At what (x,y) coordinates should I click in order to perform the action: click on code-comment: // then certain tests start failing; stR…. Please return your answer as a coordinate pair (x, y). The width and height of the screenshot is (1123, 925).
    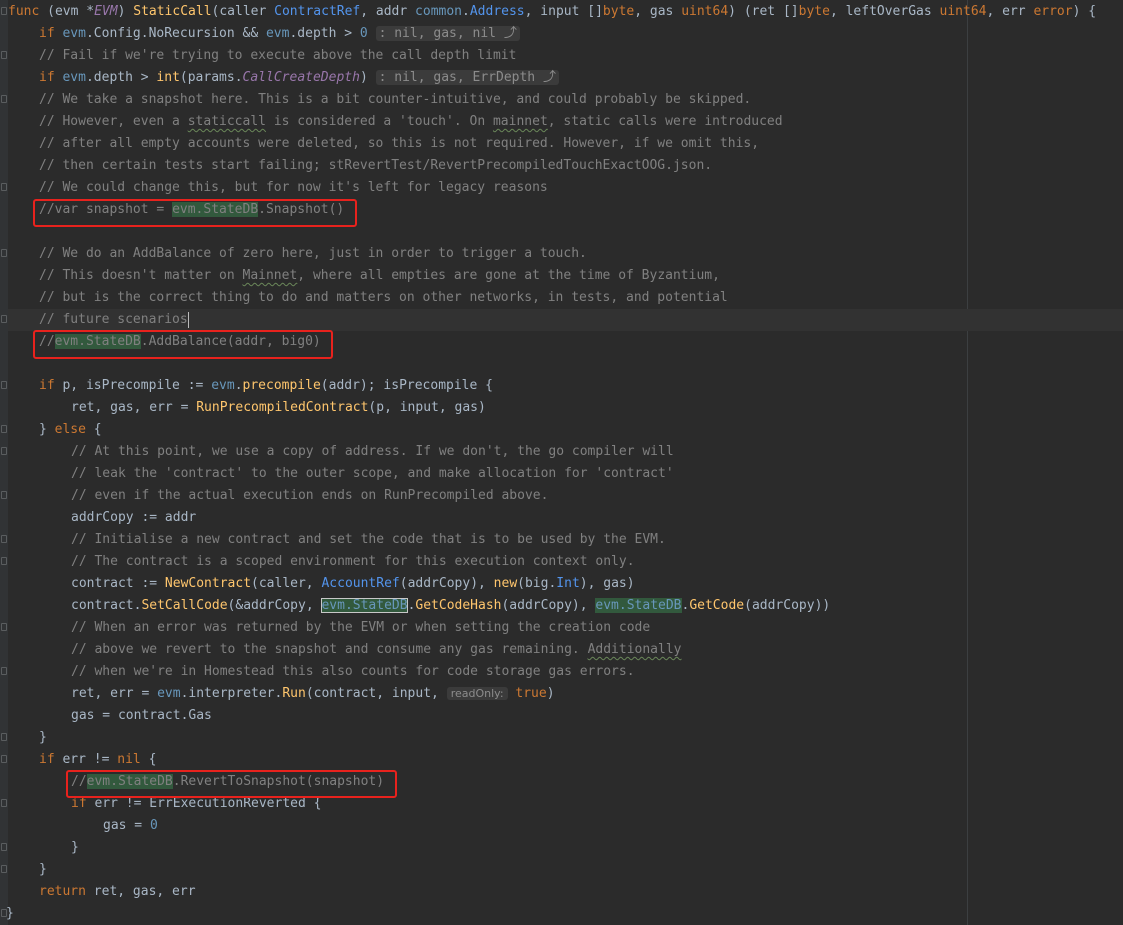
    Looking at the image, I should click on (375, 166).